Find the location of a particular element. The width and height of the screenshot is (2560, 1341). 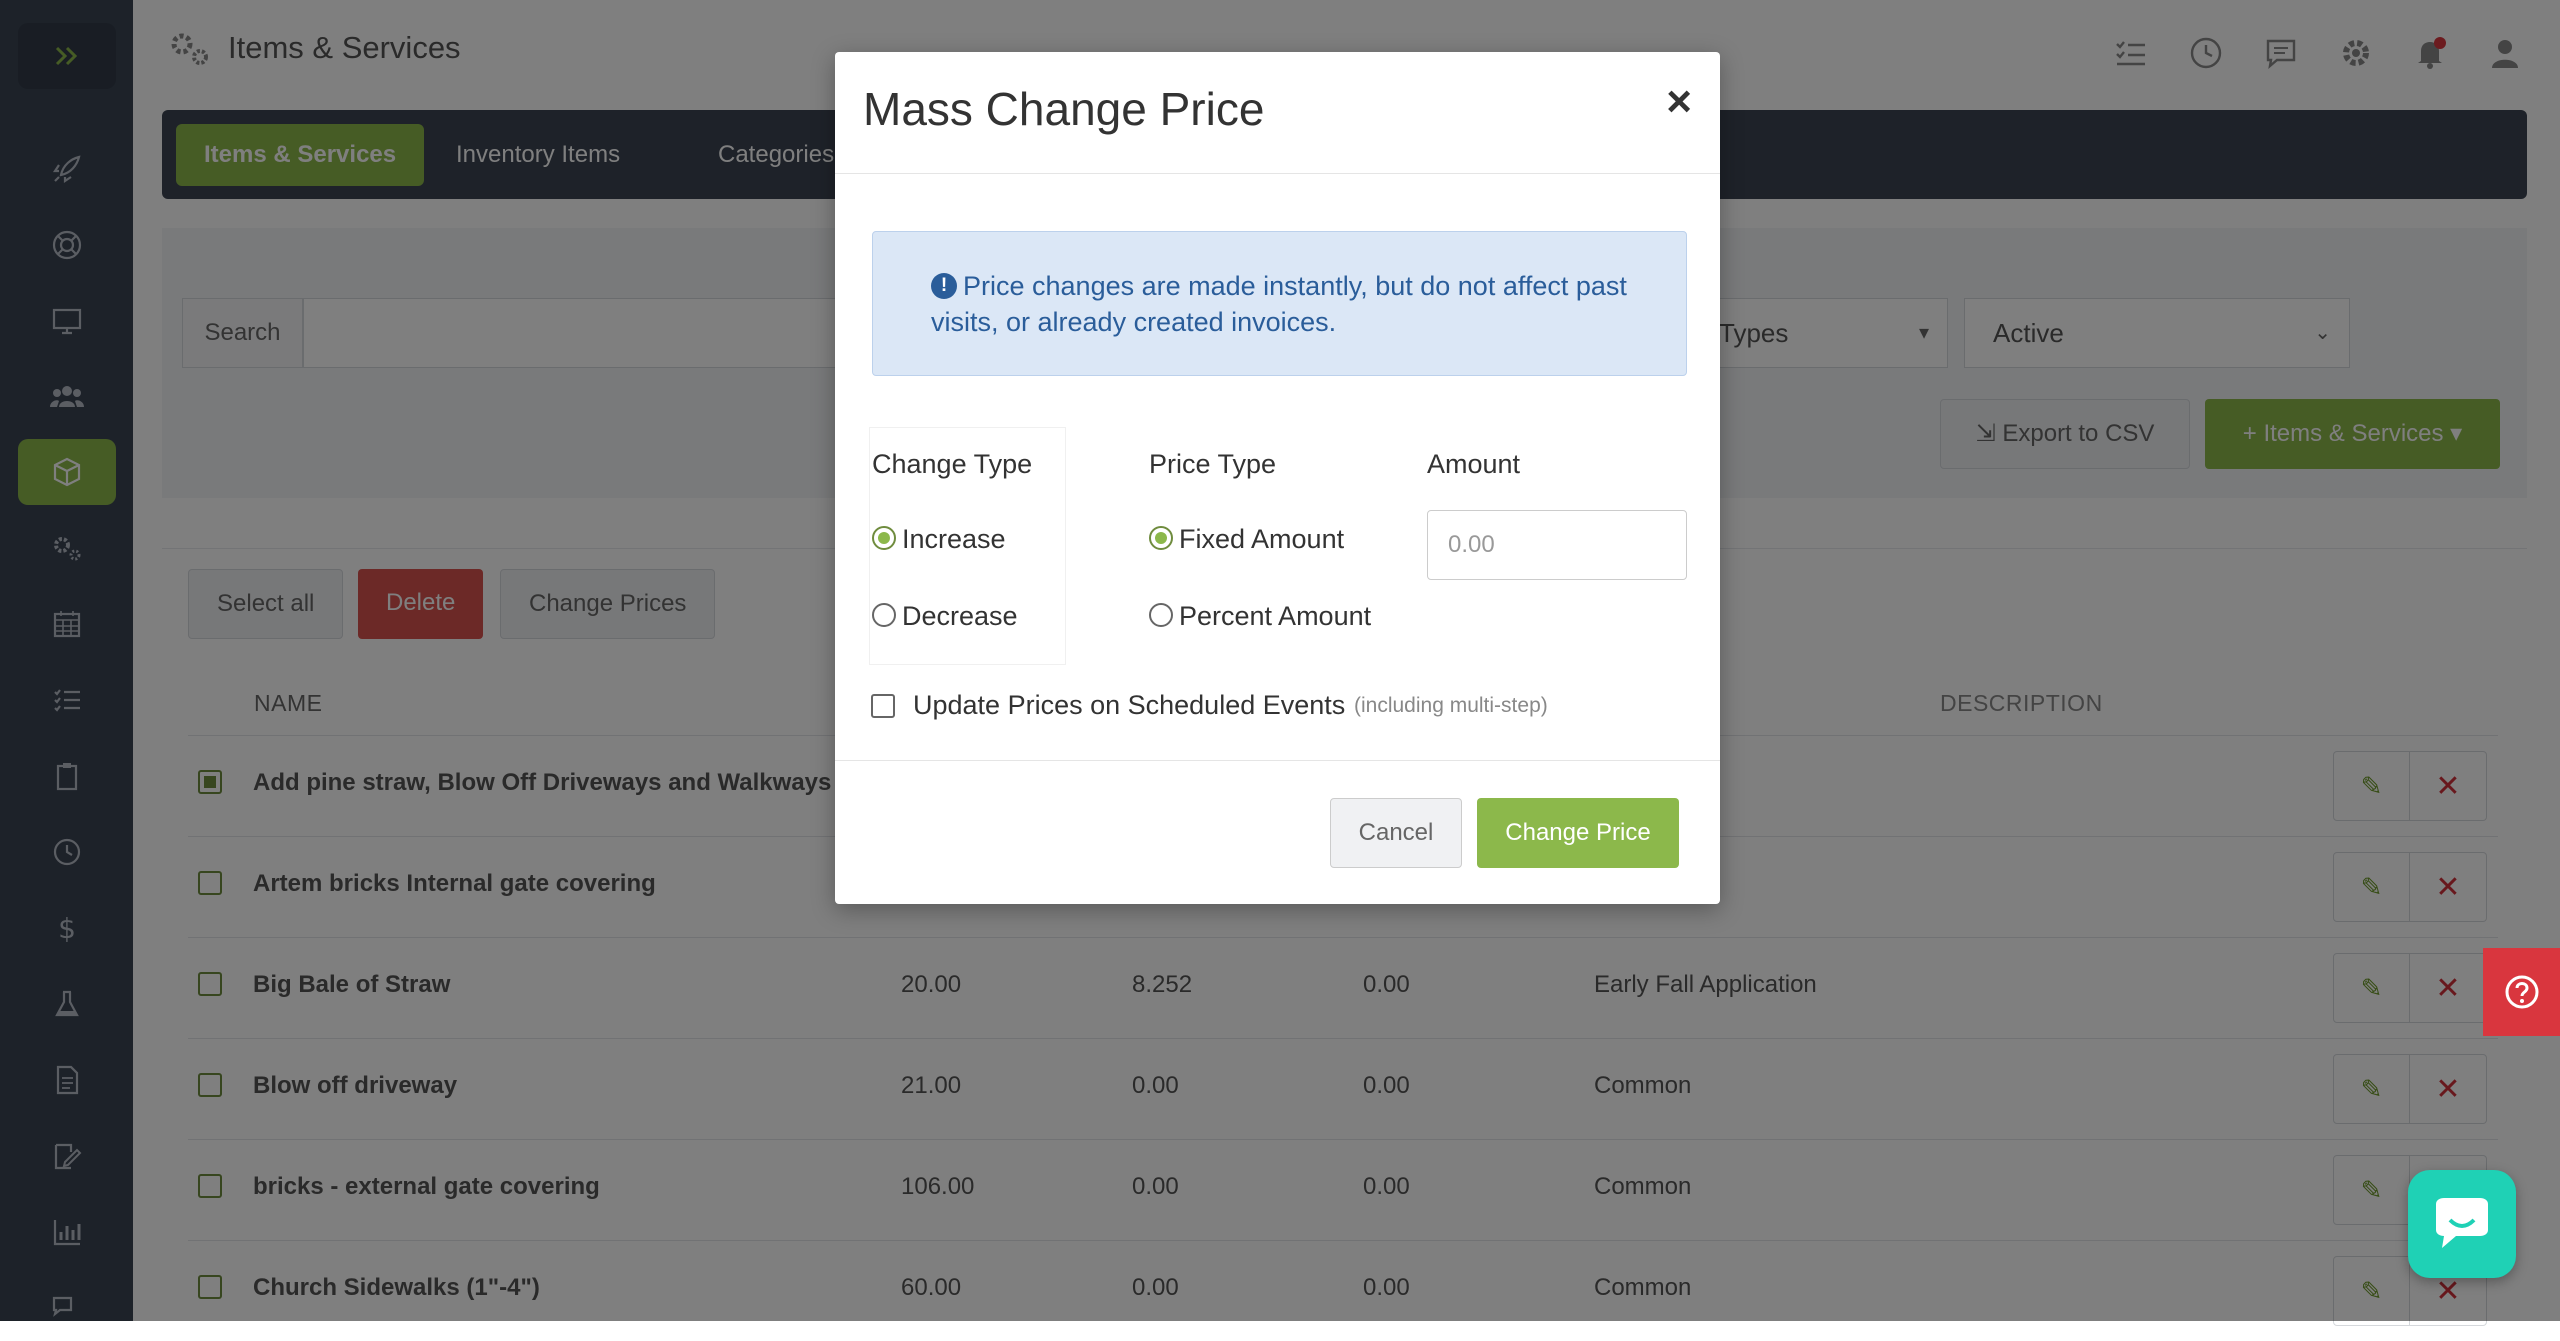

decrease-label: Decrease is located at coordinates (960, 616).